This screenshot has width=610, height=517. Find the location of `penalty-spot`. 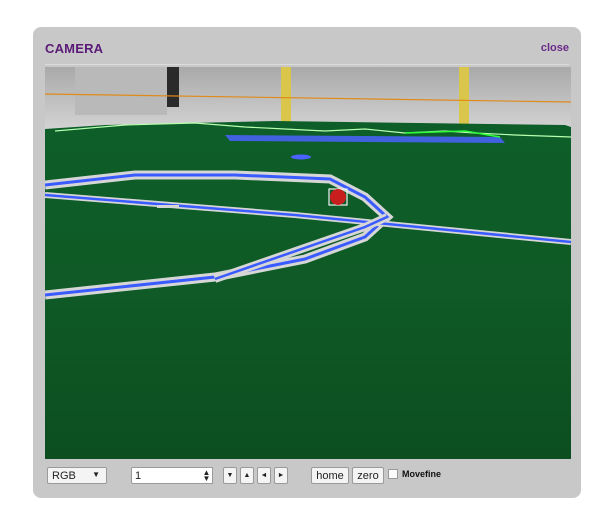

penalty-spot is located at coordinates (301, 157).